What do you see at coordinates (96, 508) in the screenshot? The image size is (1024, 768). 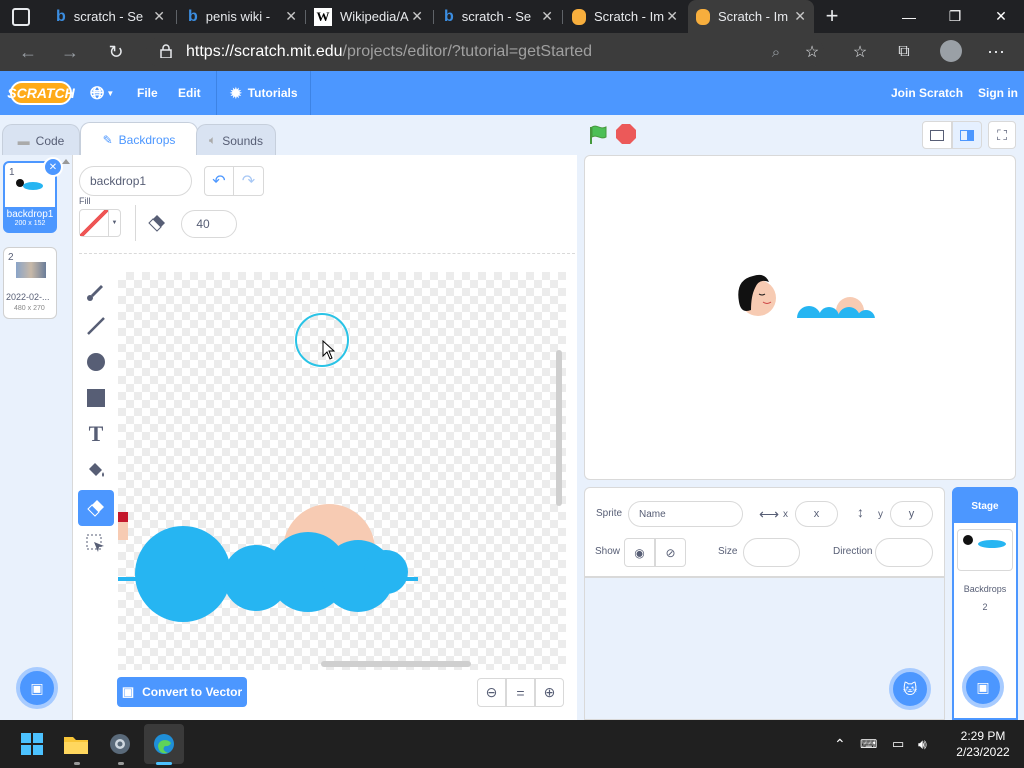 I see `eraser-tool` at bounding box center [96, 508].